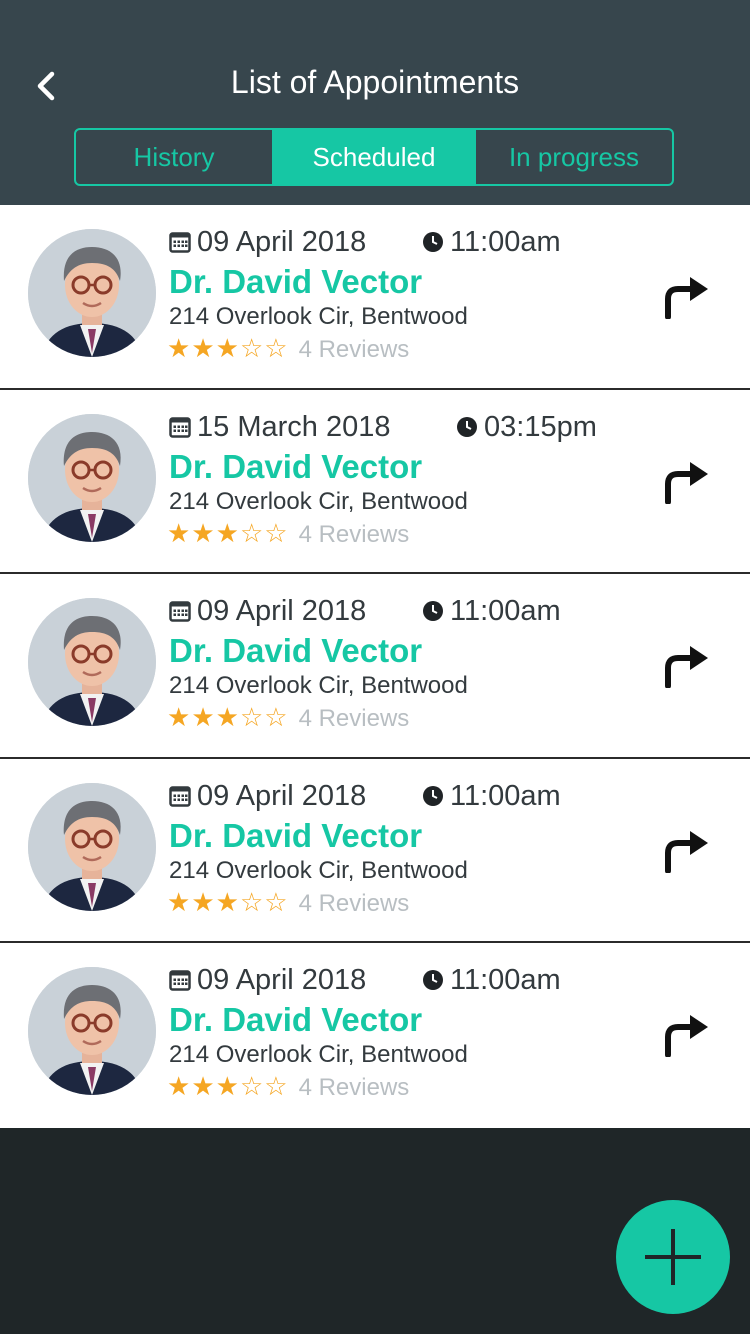  Describe the element at coordinates (174, 157) in the screenshot. I see `tab-history: History` at that location.